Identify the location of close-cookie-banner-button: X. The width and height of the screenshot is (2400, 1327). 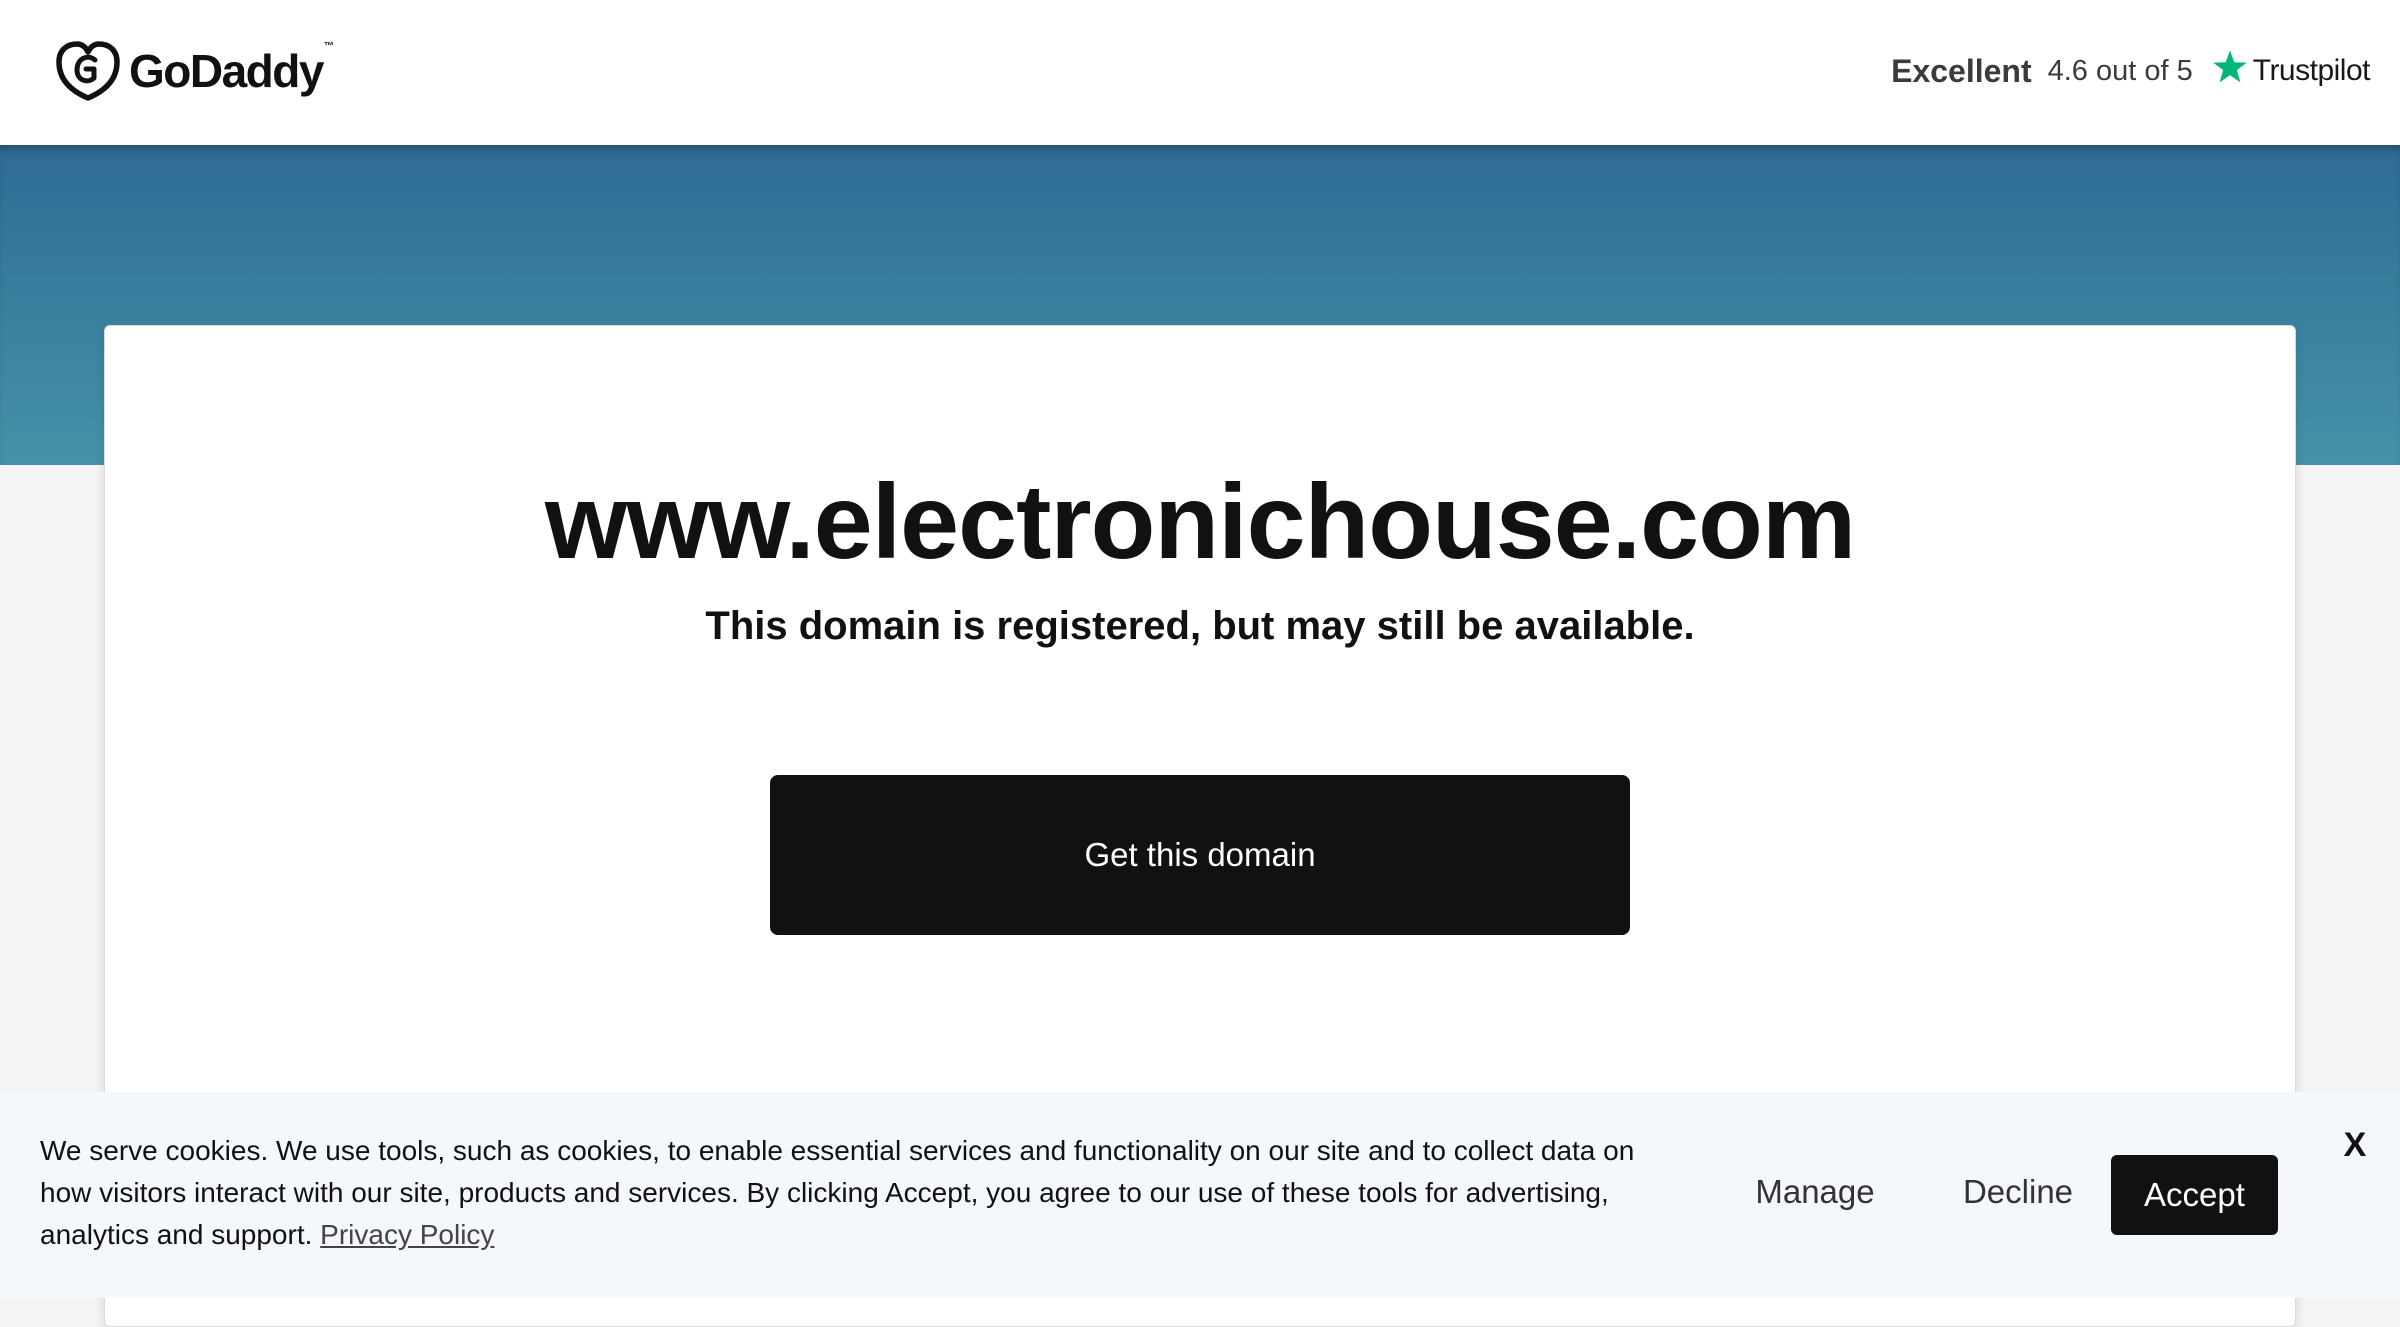
(2355, 1145).